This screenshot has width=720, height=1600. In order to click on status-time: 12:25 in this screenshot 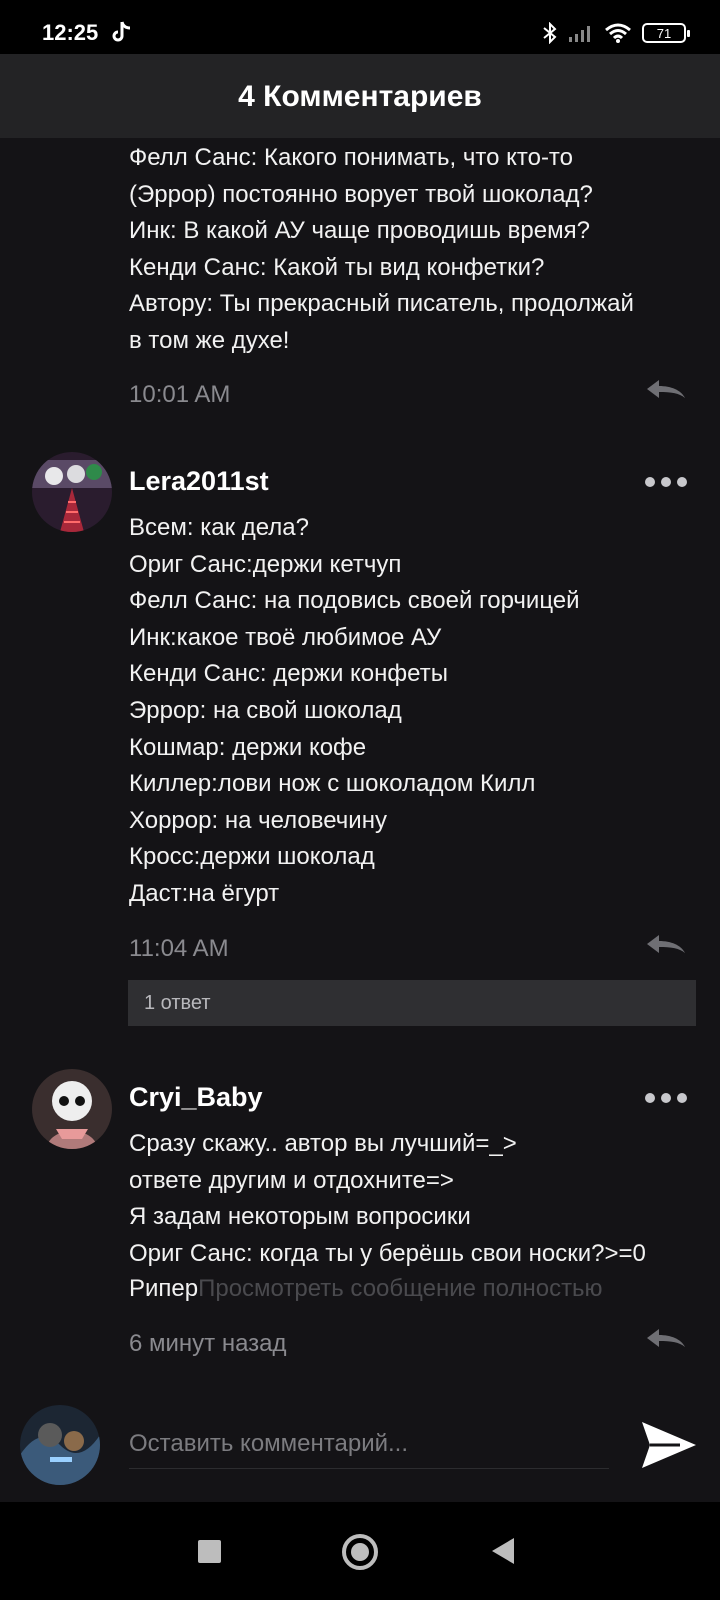, I will do `click(70, 32)`.